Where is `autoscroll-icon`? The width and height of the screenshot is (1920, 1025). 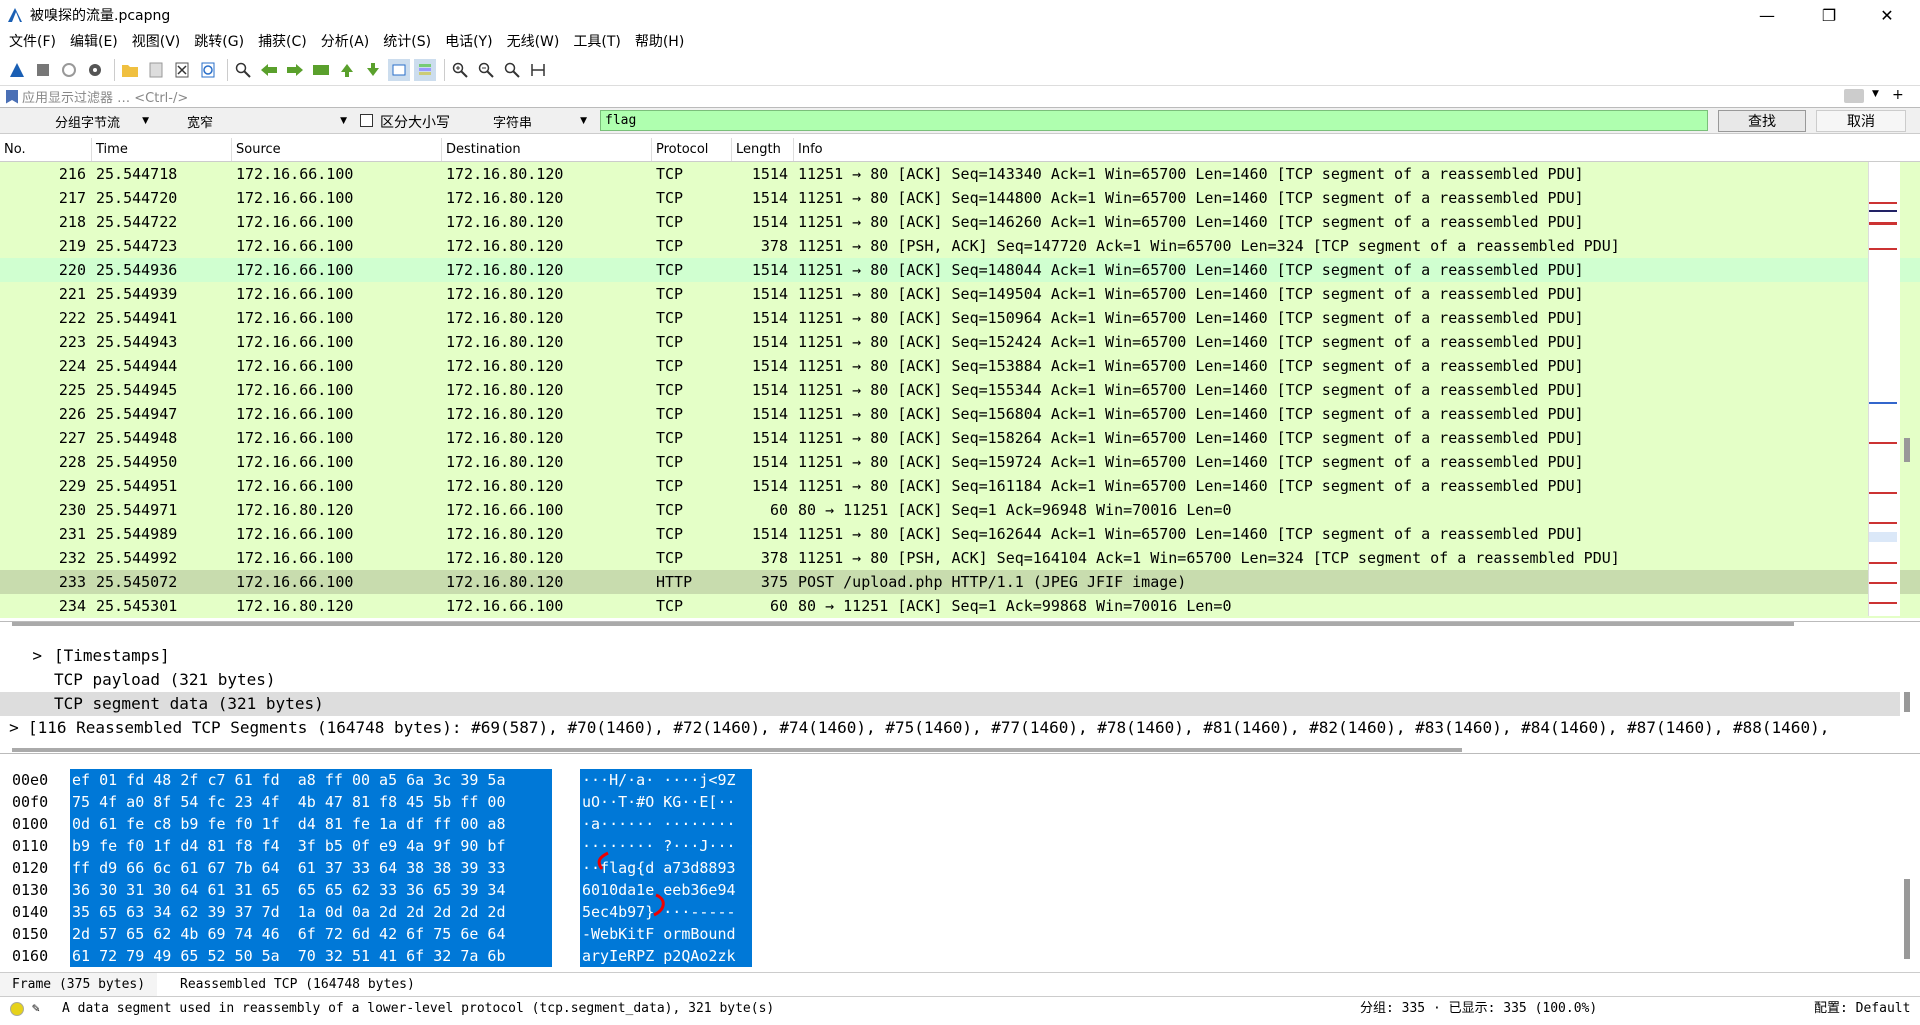 autoscroll-icon is located at coordinates (399, 69).